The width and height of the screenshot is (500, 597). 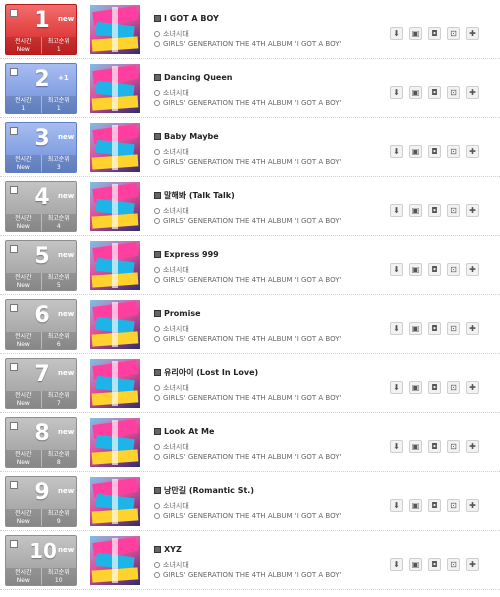 What do you see at coordinates (198, 77) in the screenshot?
I see `song-title: Dancing Queen` at bounding box center [198, 77].